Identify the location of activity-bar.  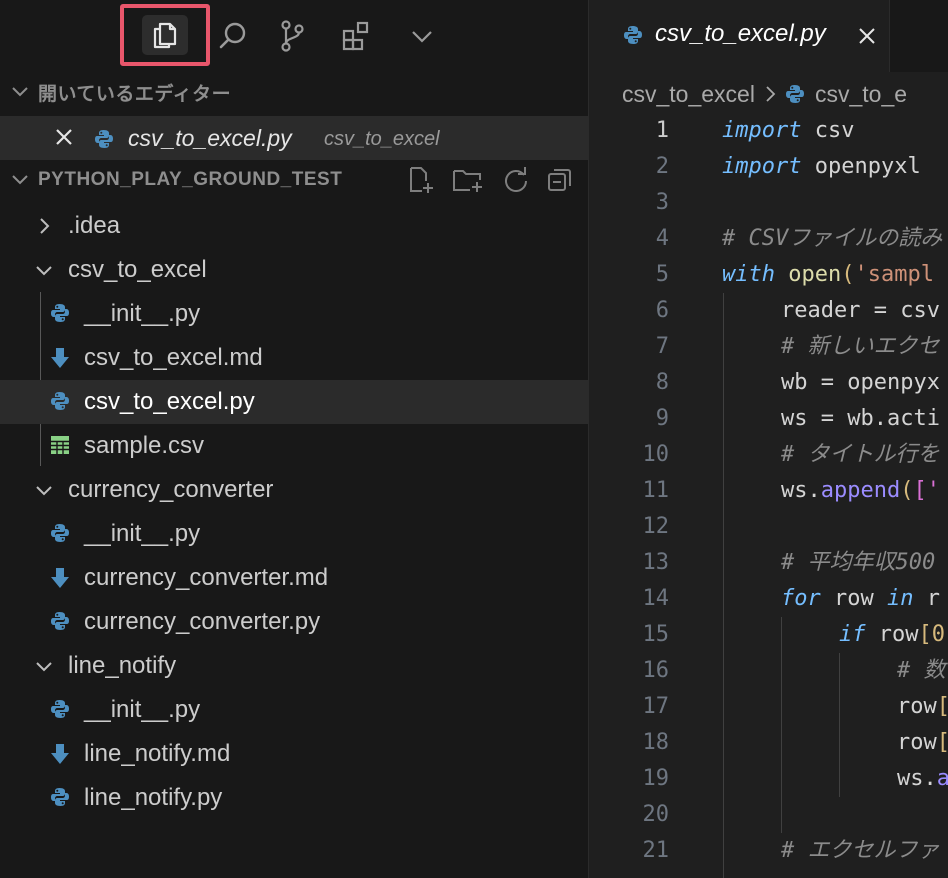
(294, 36).